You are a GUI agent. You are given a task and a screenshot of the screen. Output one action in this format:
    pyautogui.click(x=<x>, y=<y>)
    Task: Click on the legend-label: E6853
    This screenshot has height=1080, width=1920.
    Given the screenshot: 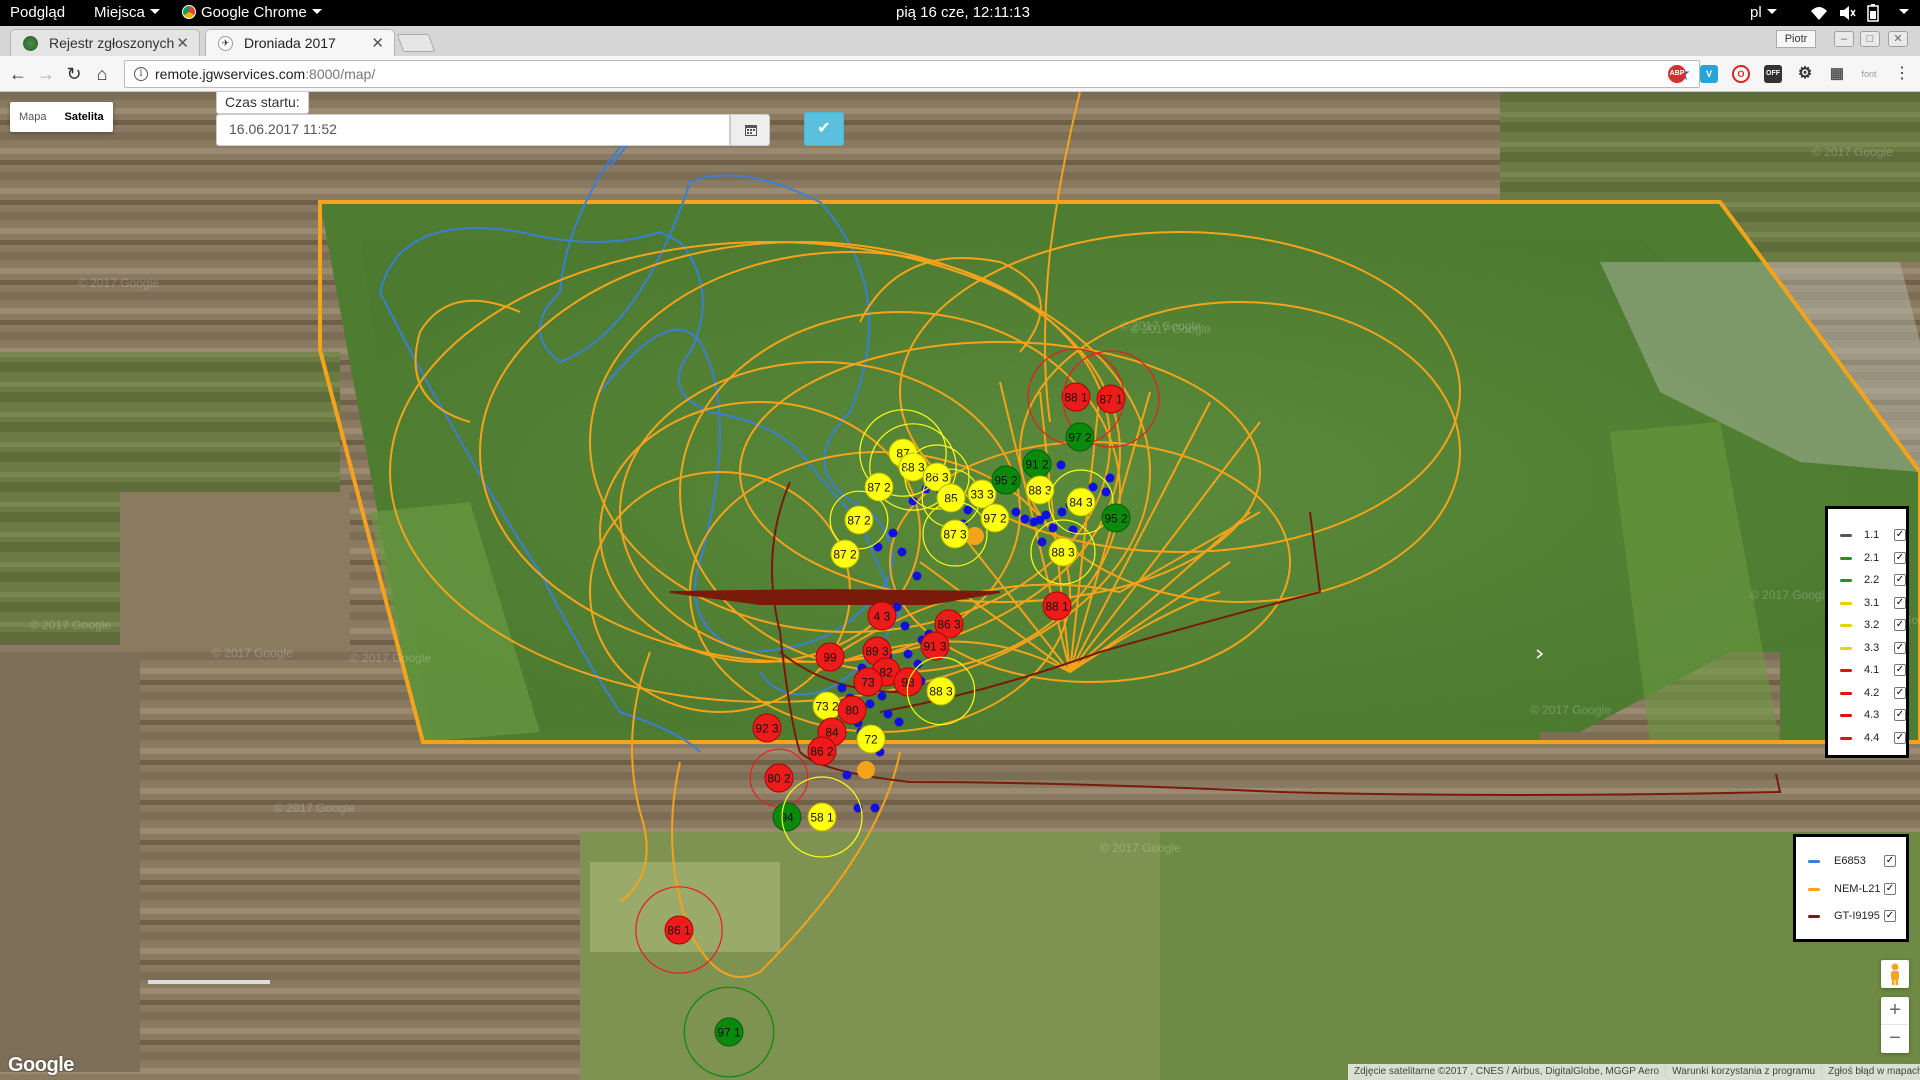 What is the action you would take?
    pyautogui.click(x=1850, y=861)
    